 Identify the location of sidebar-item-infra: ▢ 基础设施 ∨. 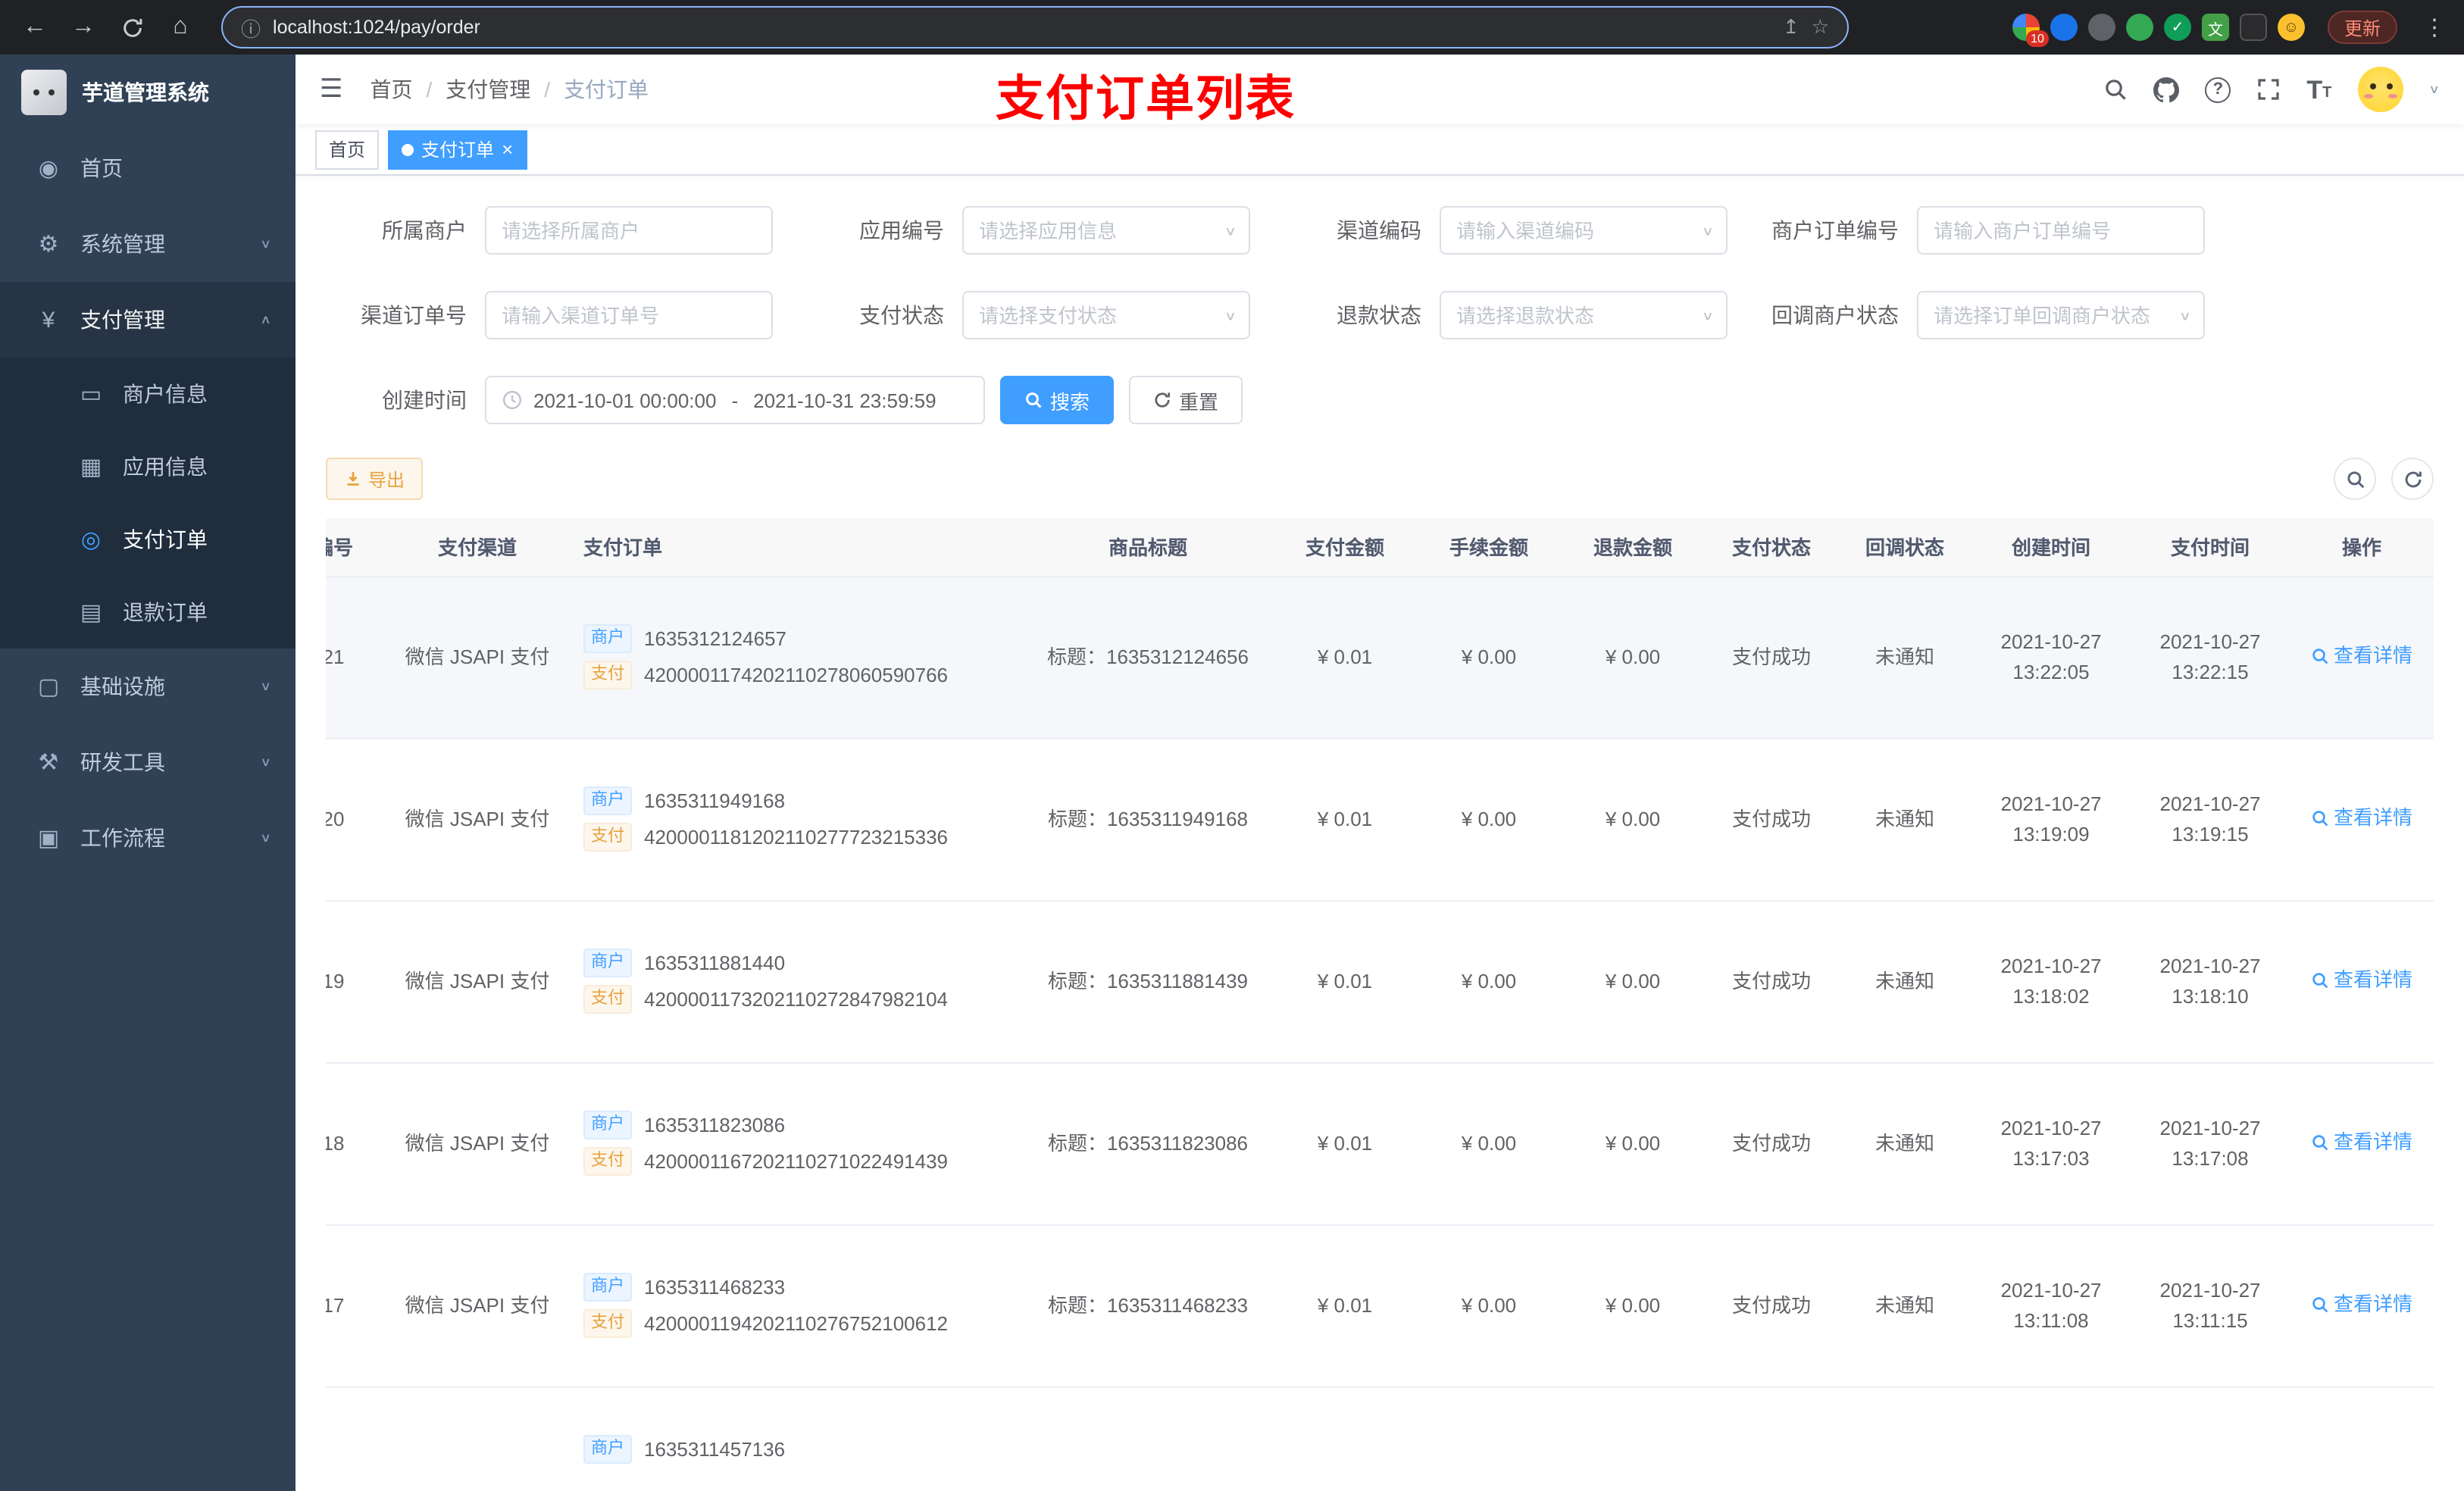
(147, 686).